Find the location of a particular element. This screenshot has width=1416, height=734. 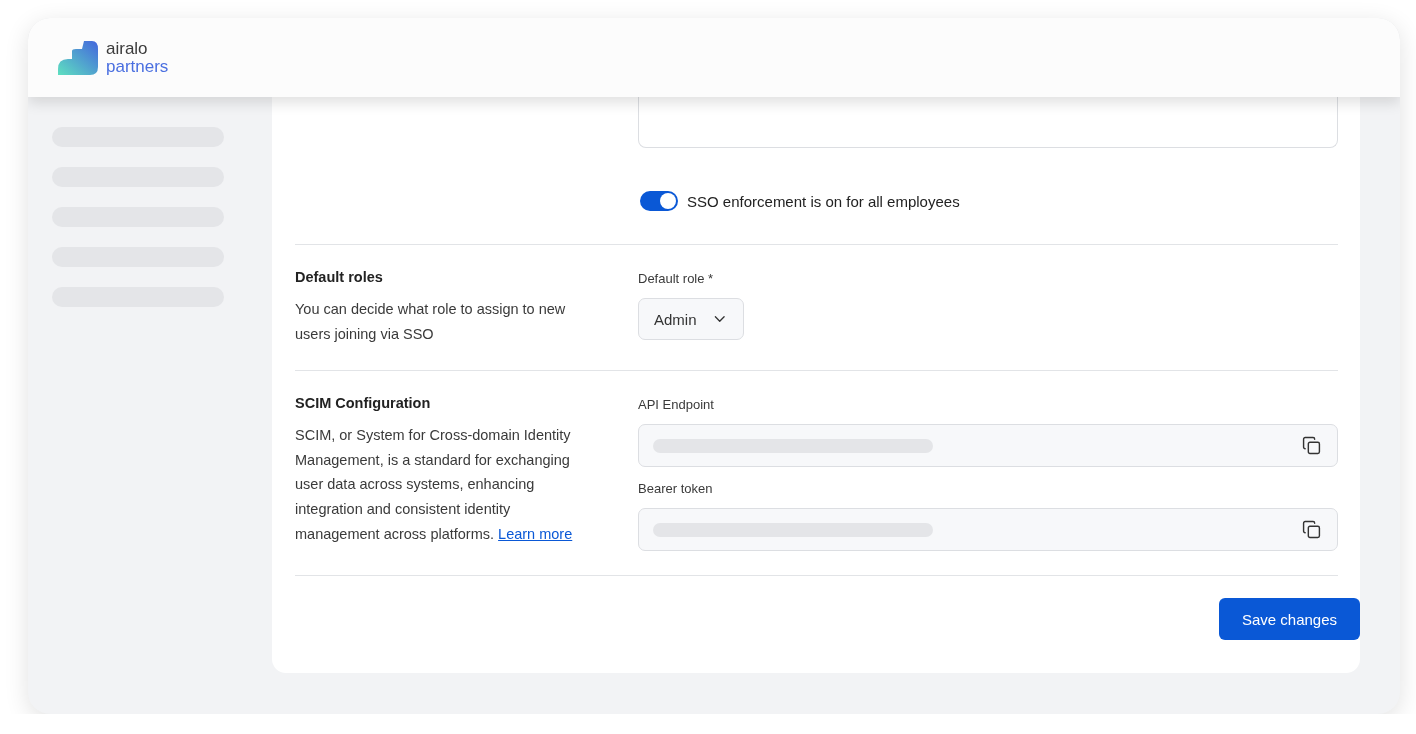

toggle-label: SSO enforcement is on for all employees is located at coordinates (823, 201).